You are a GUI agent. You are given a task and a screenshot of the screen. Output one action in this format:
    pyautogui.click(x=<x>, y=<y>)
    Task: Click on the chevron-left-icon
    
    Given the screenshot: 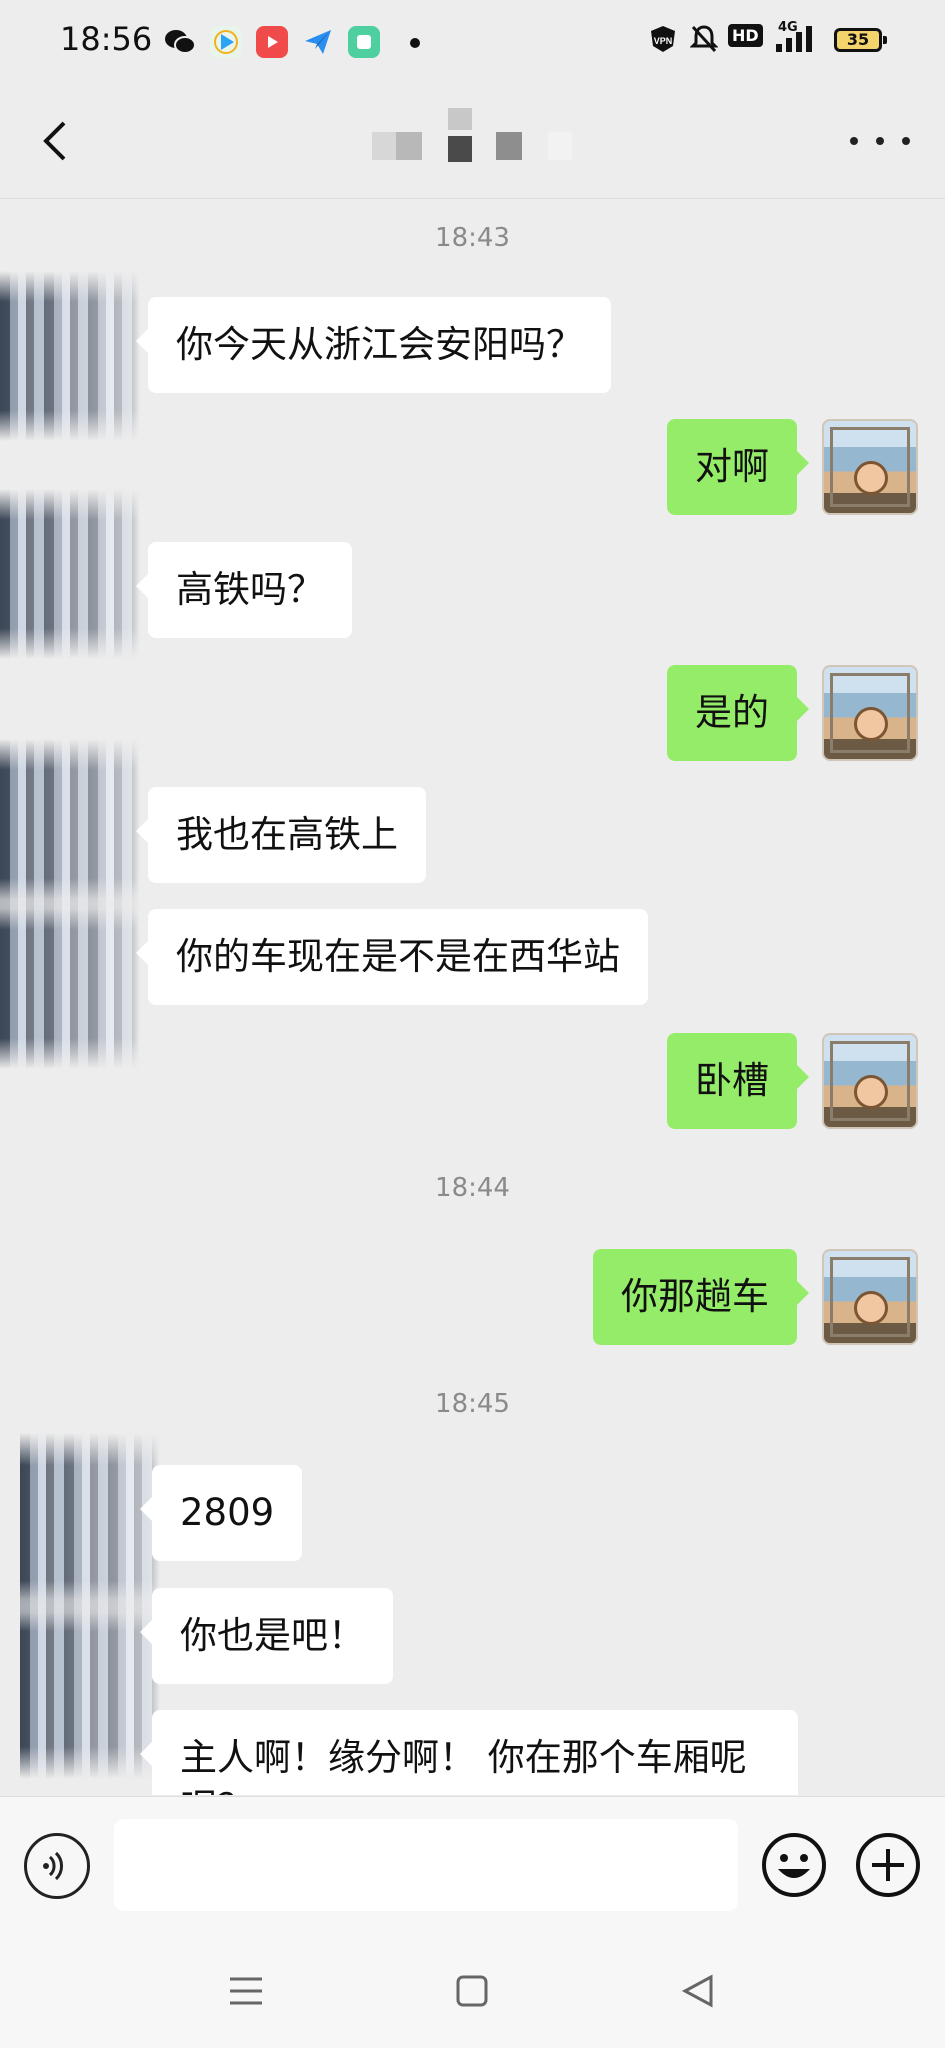 What is the action you would take?
    pyautogui.click(x=54, y=141)
    